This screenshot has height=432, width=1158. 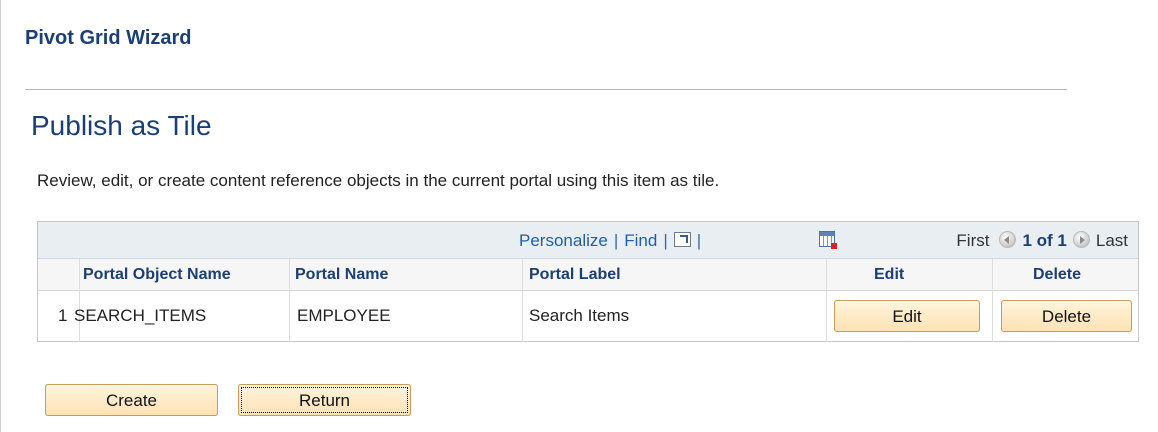 What do you see at coordinates (1111, 240) in the screenshot?
I see `pager-last: Last` at bounding box center [1111, 240].